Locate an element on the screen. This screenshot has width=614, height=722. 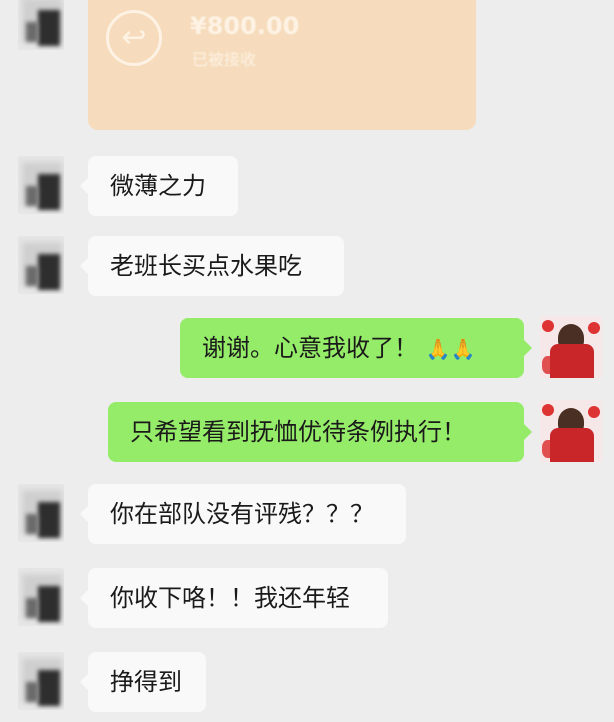
message-bubble-incoming: 你收下咯！！我还年轻 is located at coordinates (234, 598).